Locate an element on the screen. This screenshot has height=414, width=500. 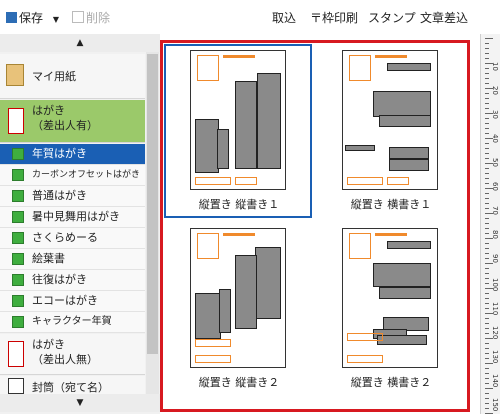
postcard-item: キャラクター年賀 is located at coordinates (72, 322).